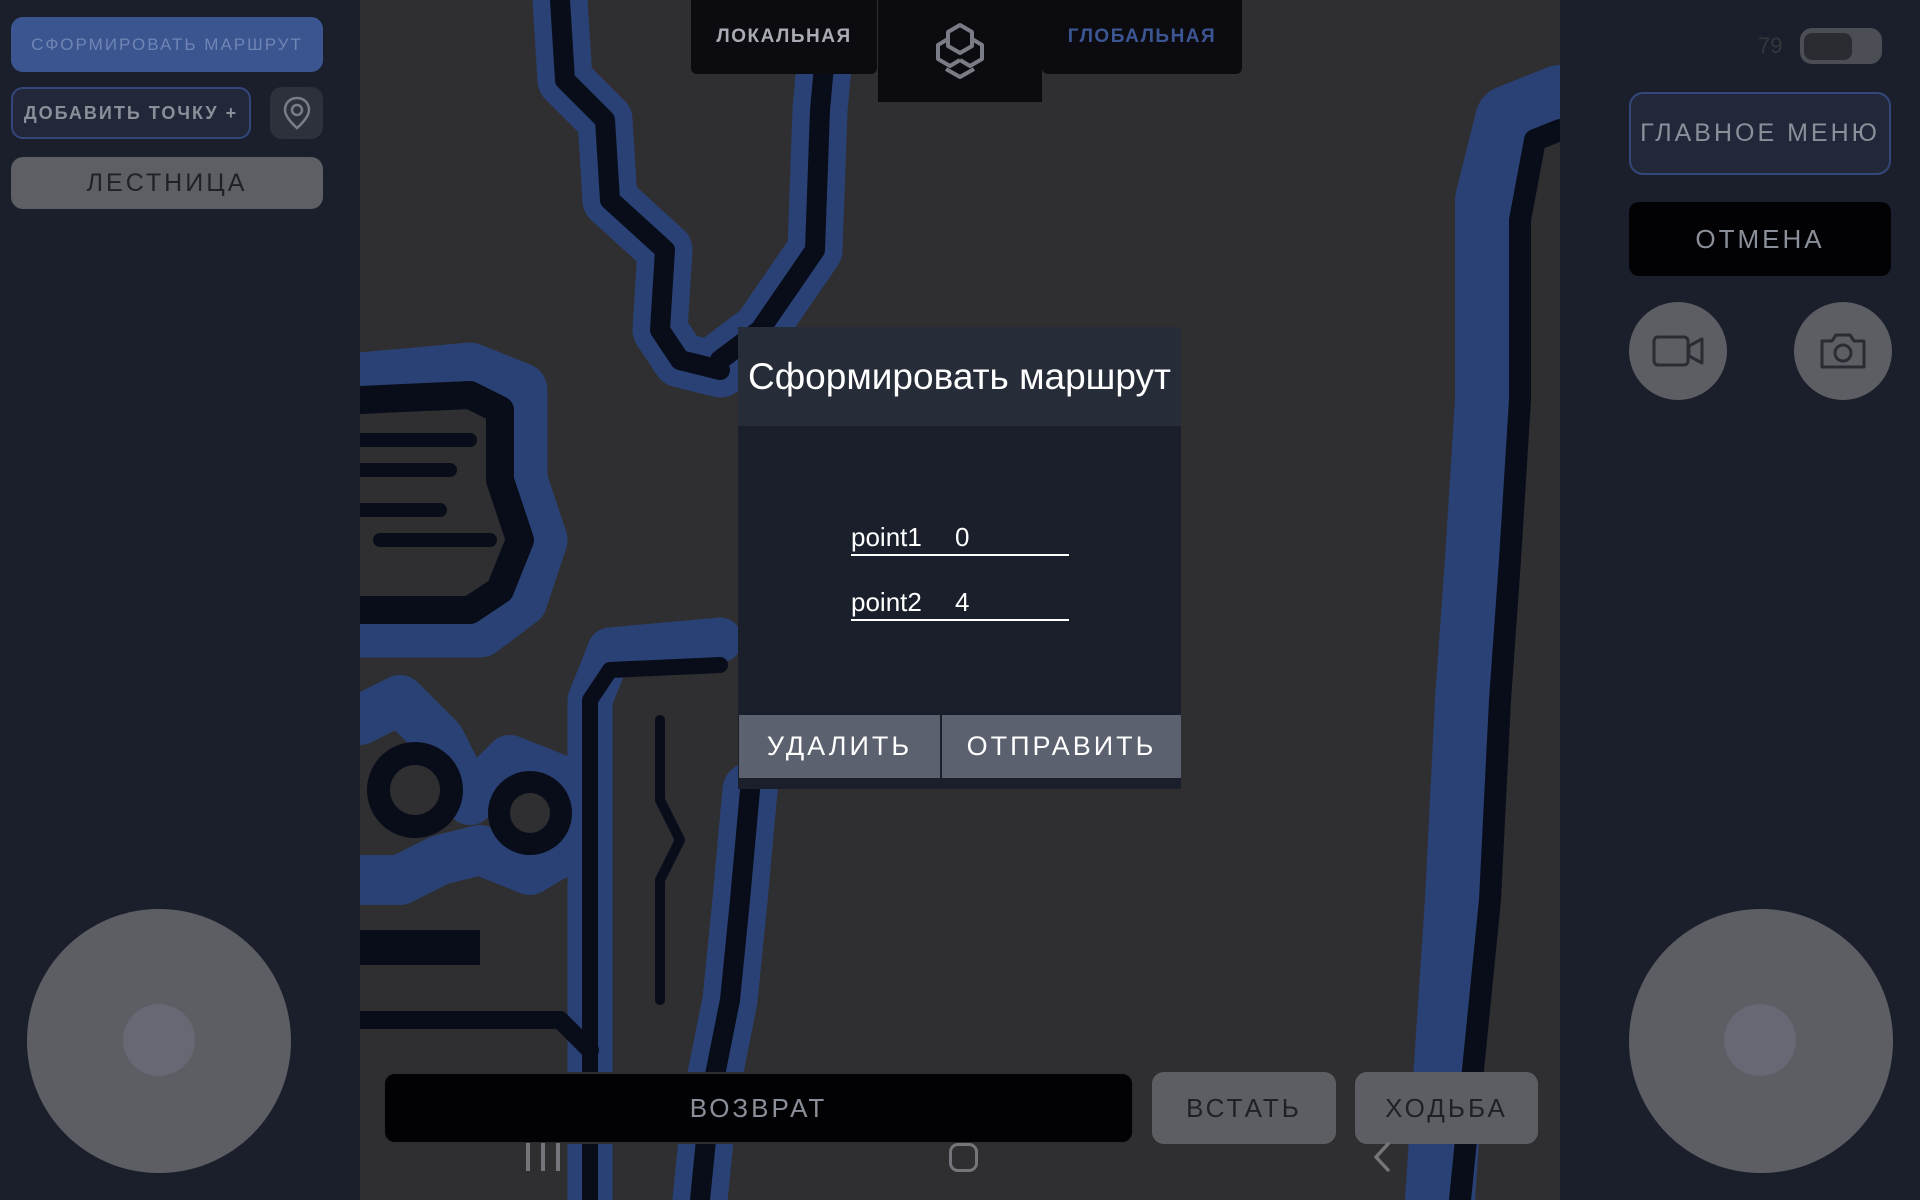 Image resolution: width=1920 pixels, height=1200 pixels. Describe the element at coordinates (959, 376) in the screenshot. I see `dialog-title: Сформировать маршрут` at that location.